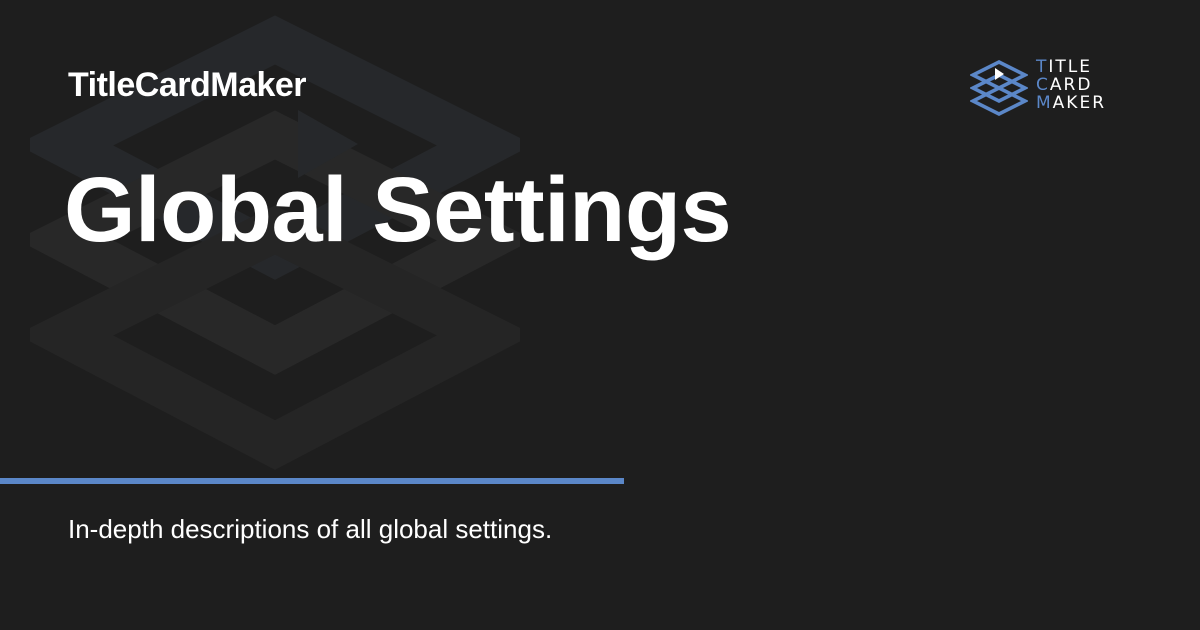 The height and width of the screenshot is (630, 1200). Describe the element at coordinates (1064, 67) in the screenshot. I see `brand-word-title: TITLE` at that location.